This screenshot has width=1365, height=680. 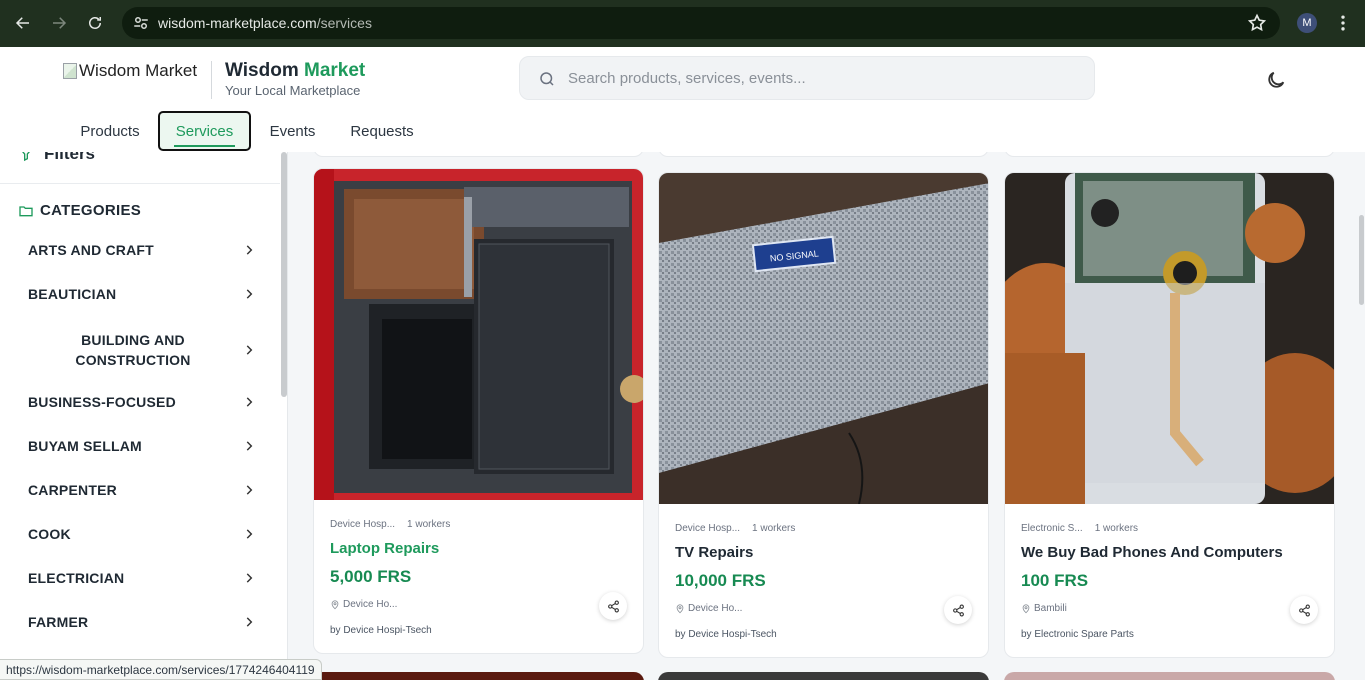 I want to click on category-item: CARPENTER, so click(x=142, y=490).